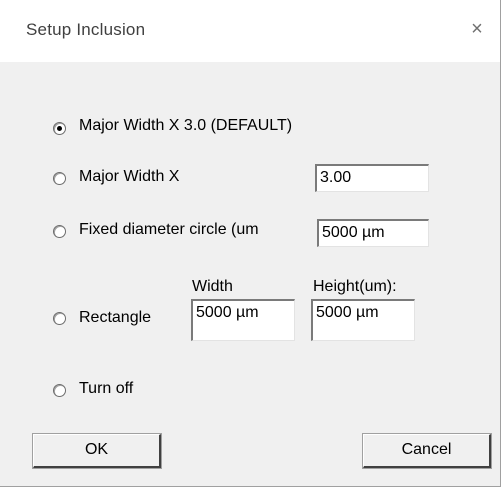 The height and width of the screenshot is (487, 501). Describe the element at coordinates (59, 390) in the screenshot. I see `radio-turn-off` at that location.